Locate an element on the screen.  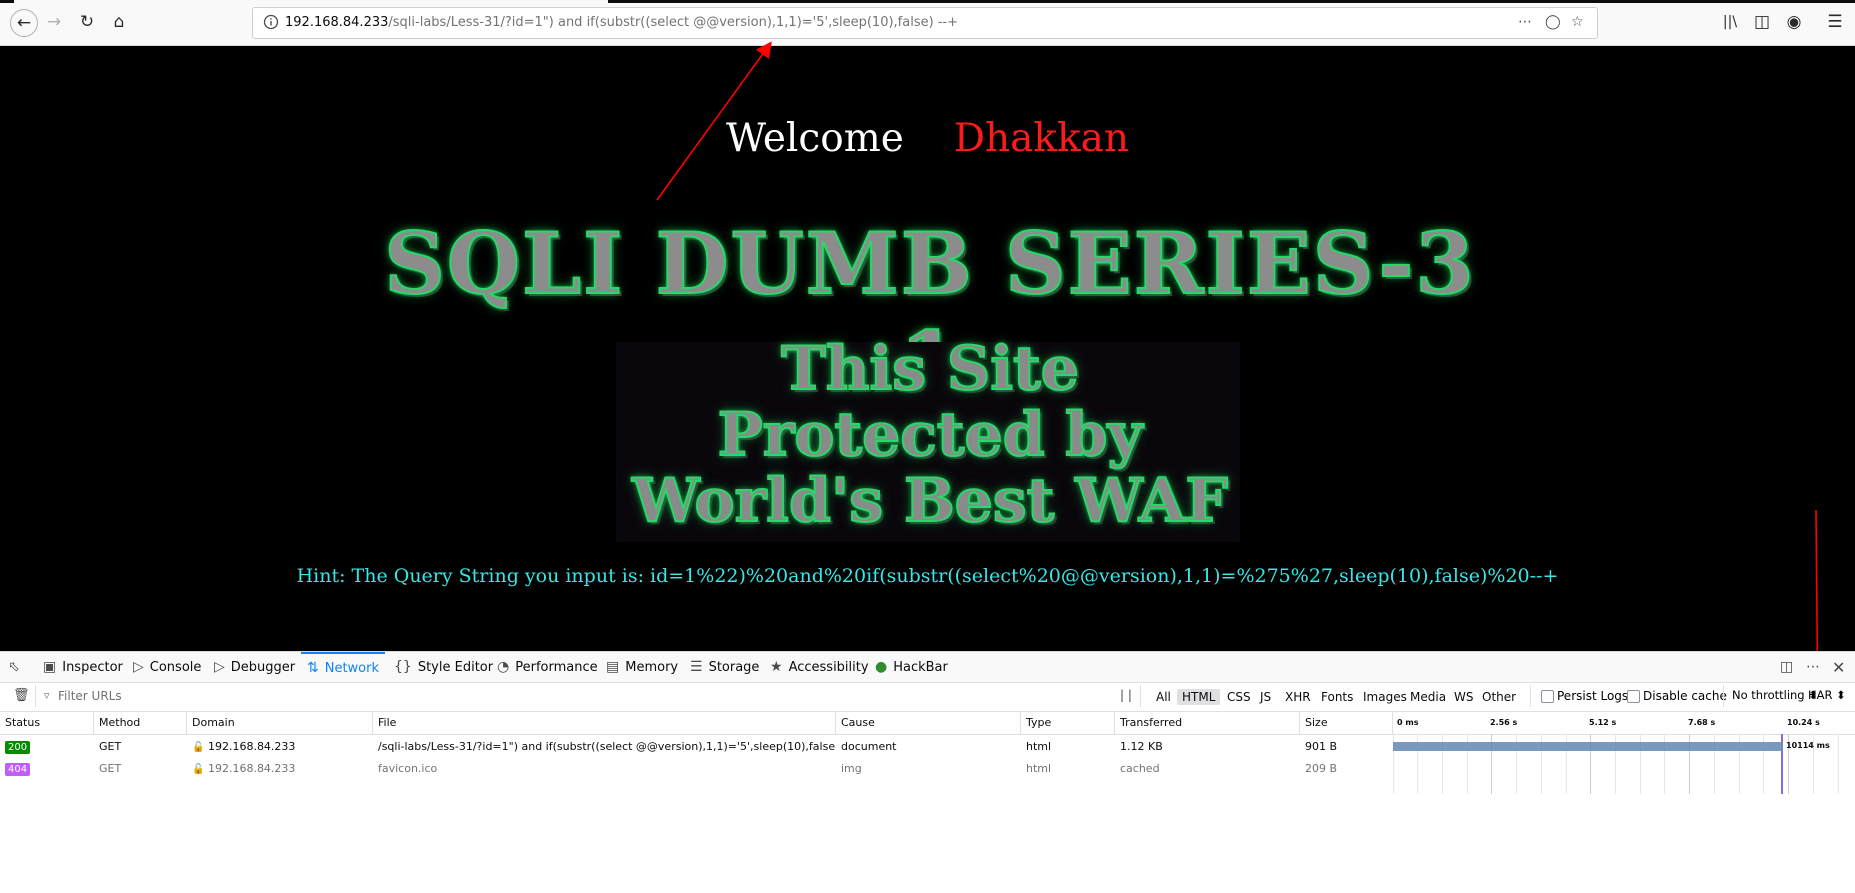
memory-icon: ▤ is located at coordinates (613, 667).